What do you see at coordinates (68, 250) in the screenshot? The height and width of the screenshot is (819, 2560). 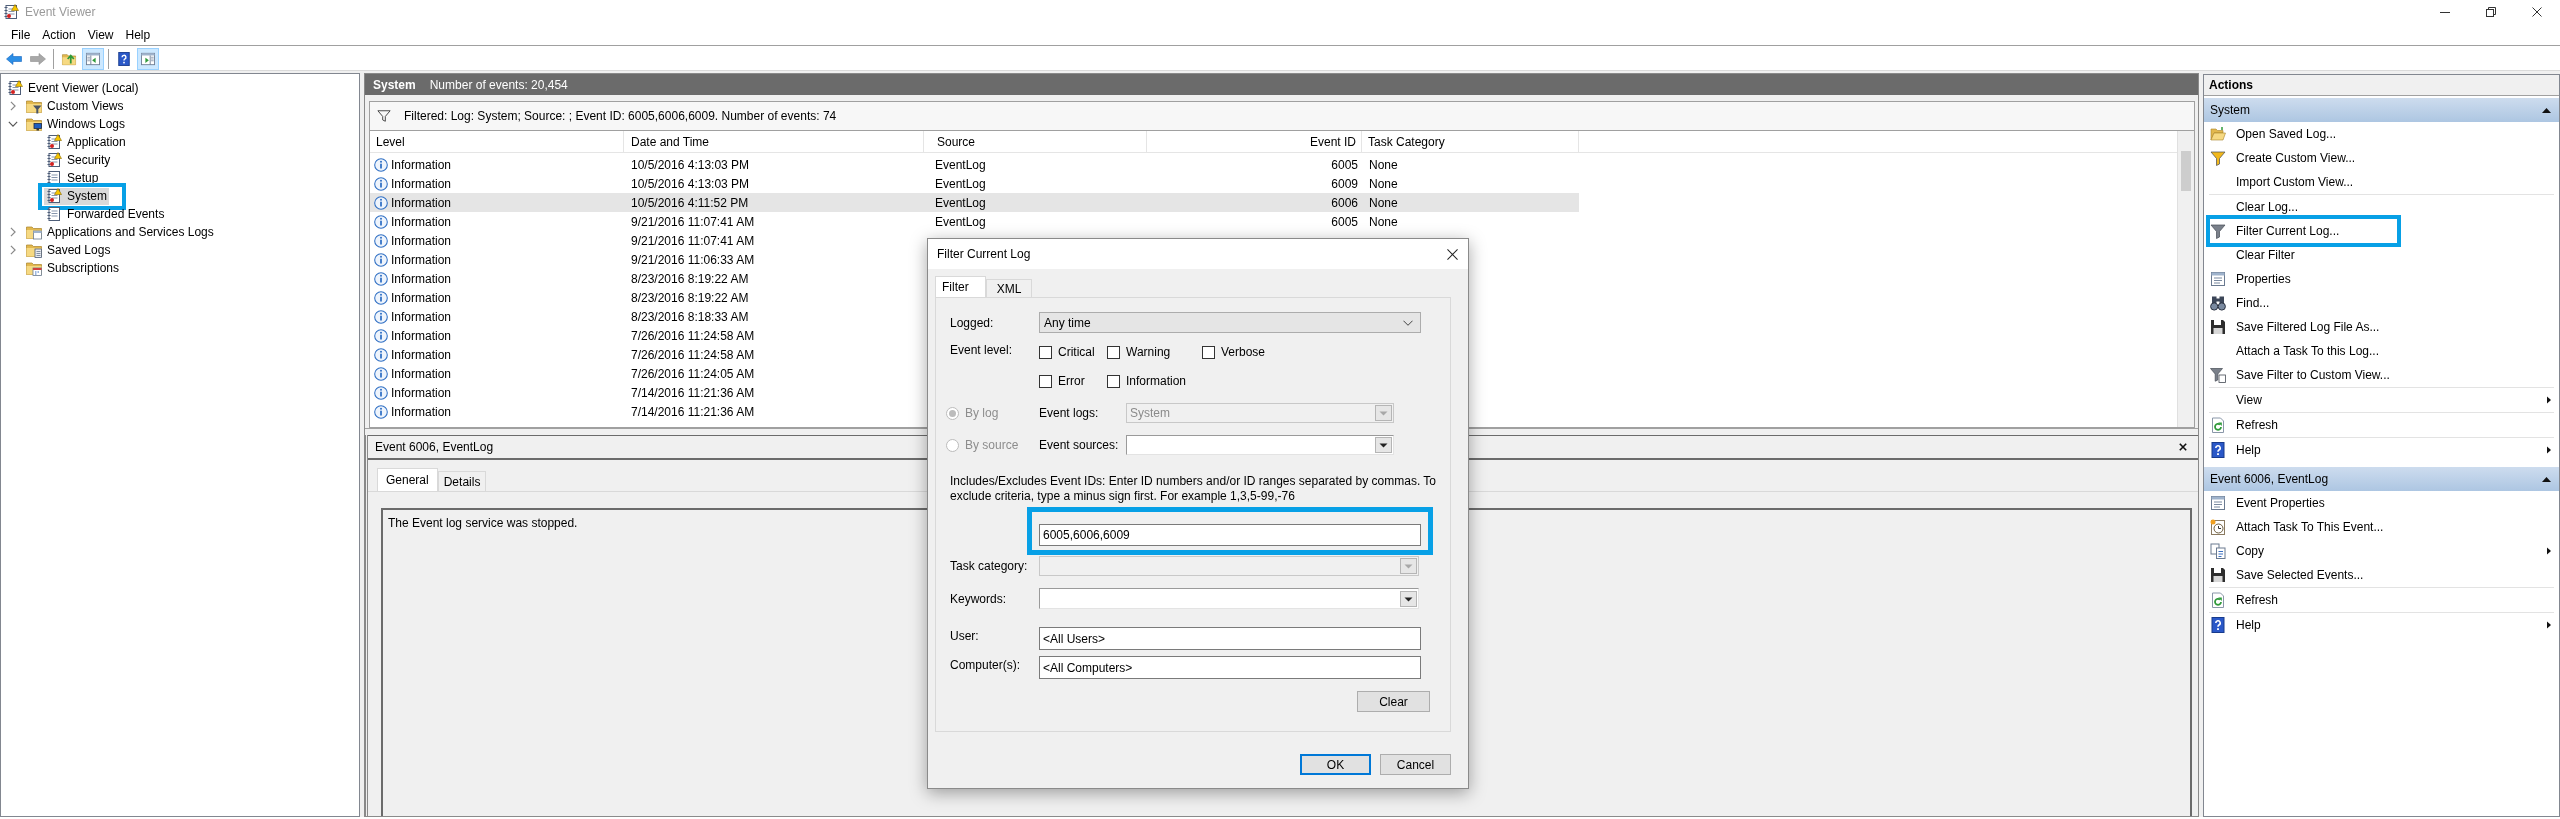 I see `tree-item: Saved Logs` at bounding box center [68, 250].